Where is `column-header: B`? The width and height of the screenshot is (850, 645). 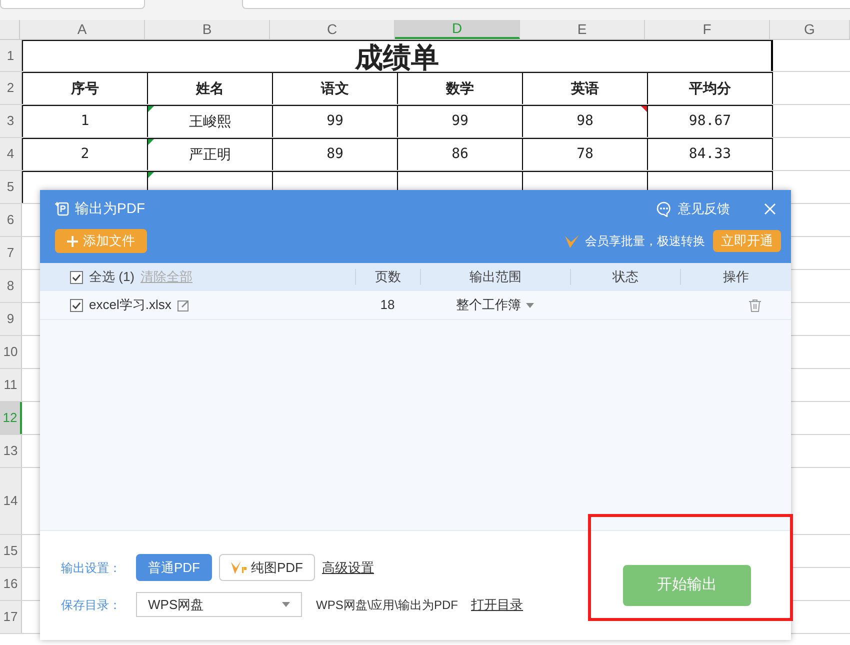 column-header: B is located at coordinates (207, 29).